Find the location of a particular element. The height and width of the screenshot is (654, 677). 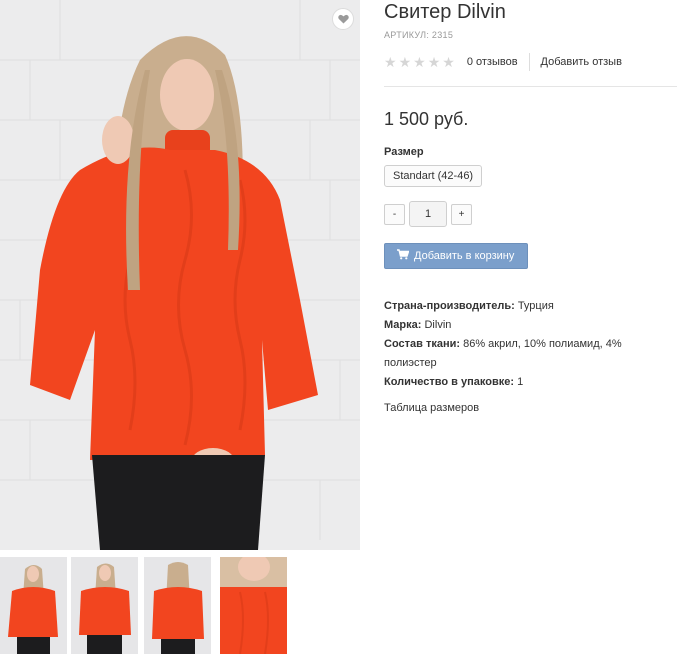

property-row: Страна-производитель: Турция is located at coordinates (530, 306).